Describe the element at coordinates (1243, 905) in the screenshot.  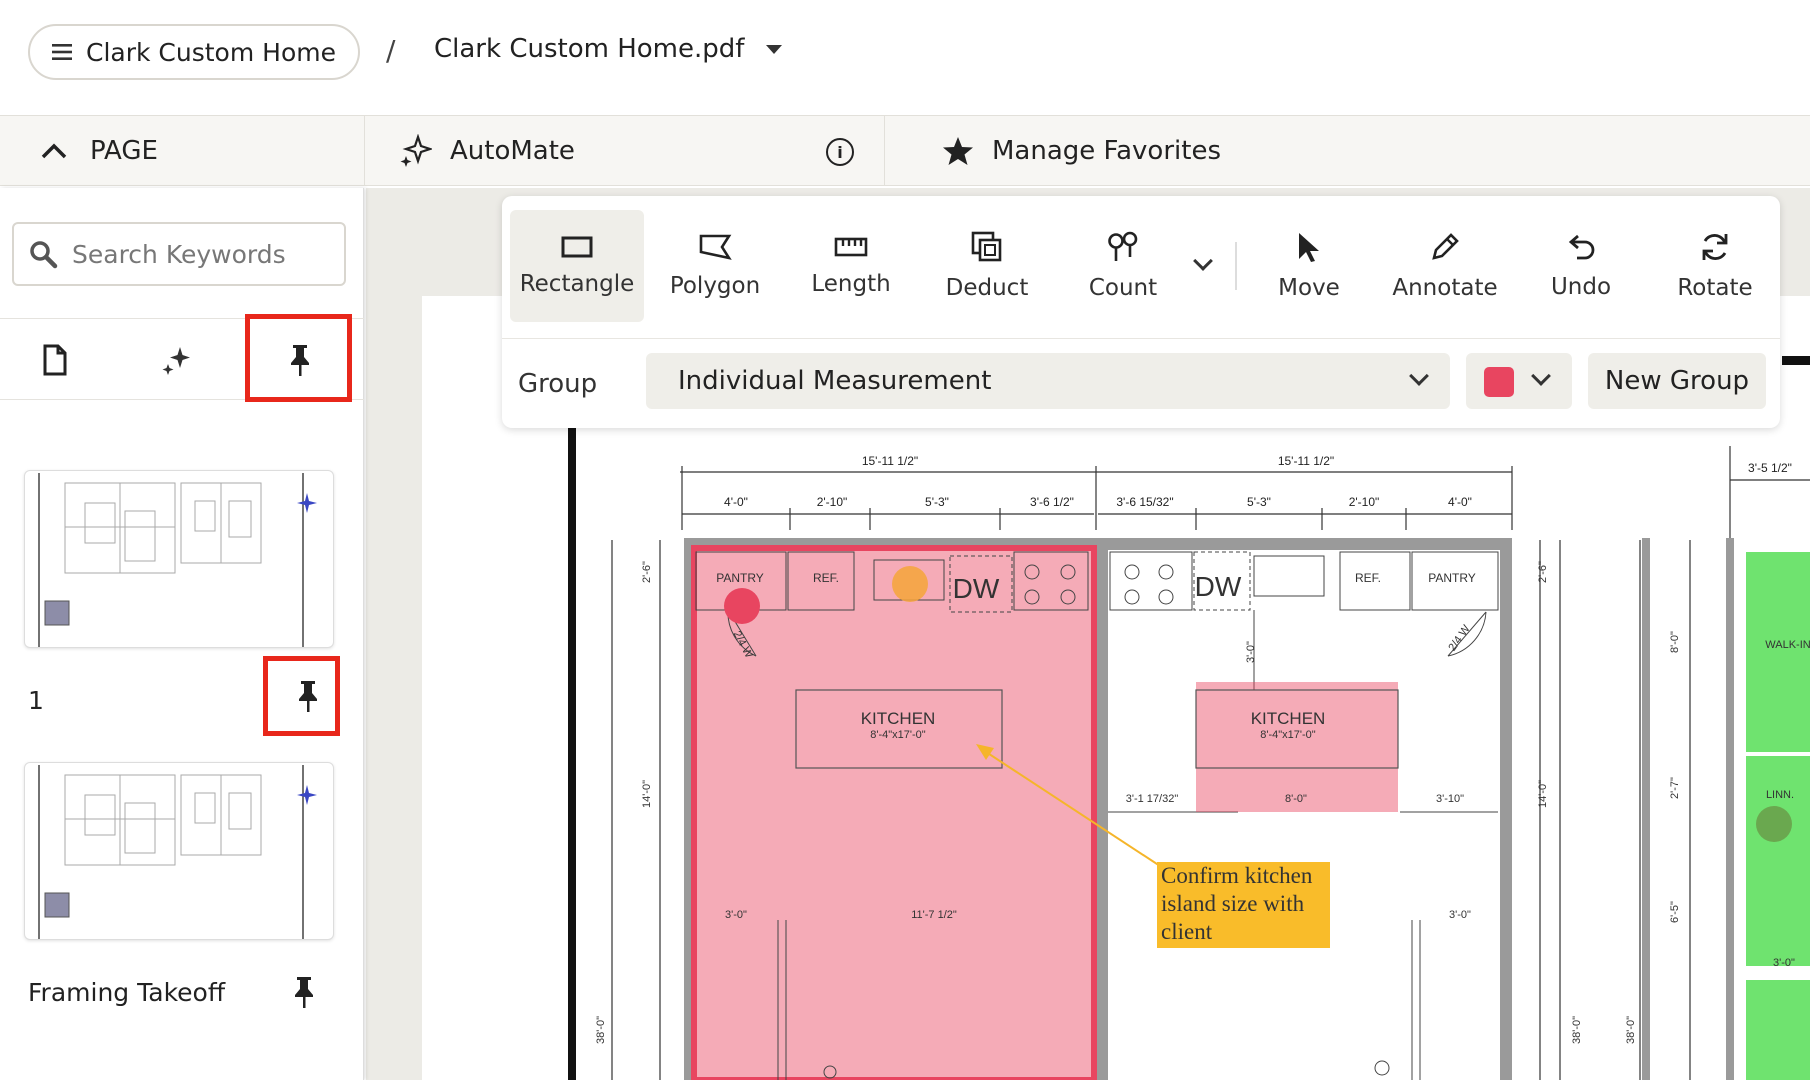
I see `annotation-note: Confirm kitchen island size with client` at that location.